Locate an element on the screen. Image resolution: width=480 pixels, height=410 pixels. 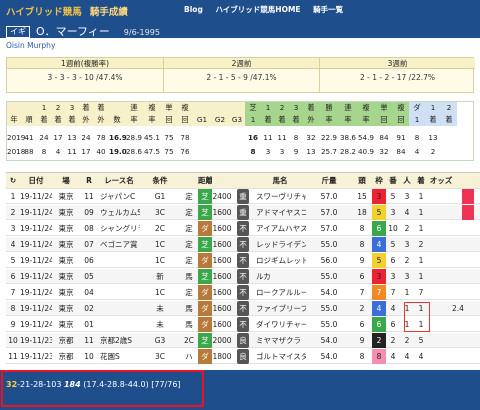
table-cell: 1800 is located at coordinates (222, 356).